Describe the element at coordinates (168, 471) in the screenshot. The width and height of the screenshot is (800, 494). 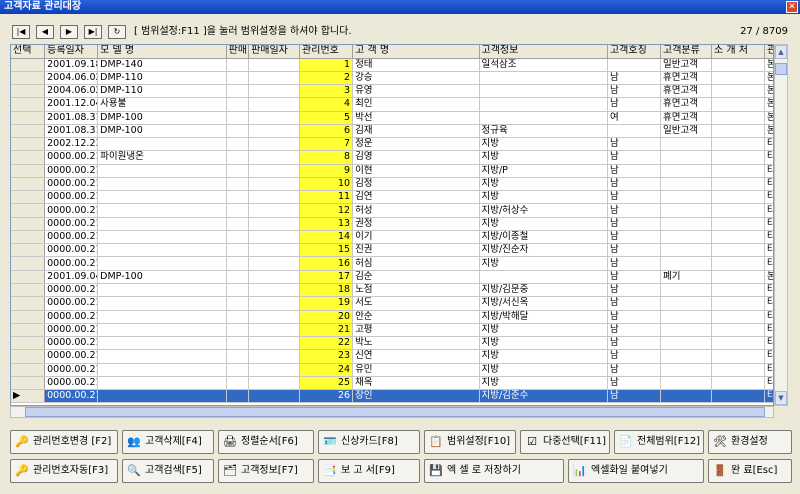
I see `action-button: 🔍 고객검색[F5]` at that location.